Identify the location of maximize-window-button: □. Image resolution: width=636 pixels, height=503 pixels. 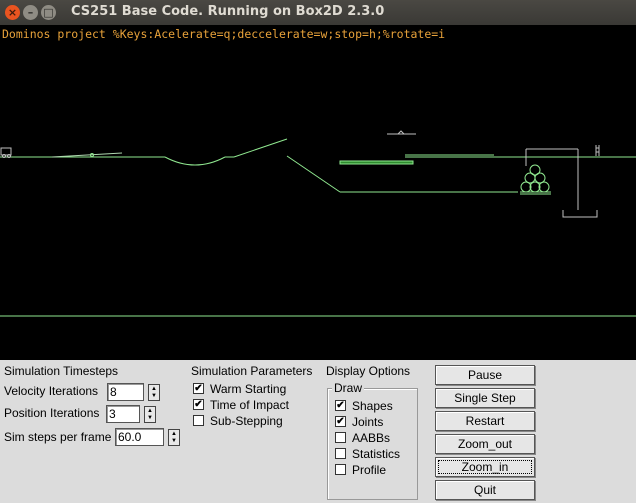
(48, 12).